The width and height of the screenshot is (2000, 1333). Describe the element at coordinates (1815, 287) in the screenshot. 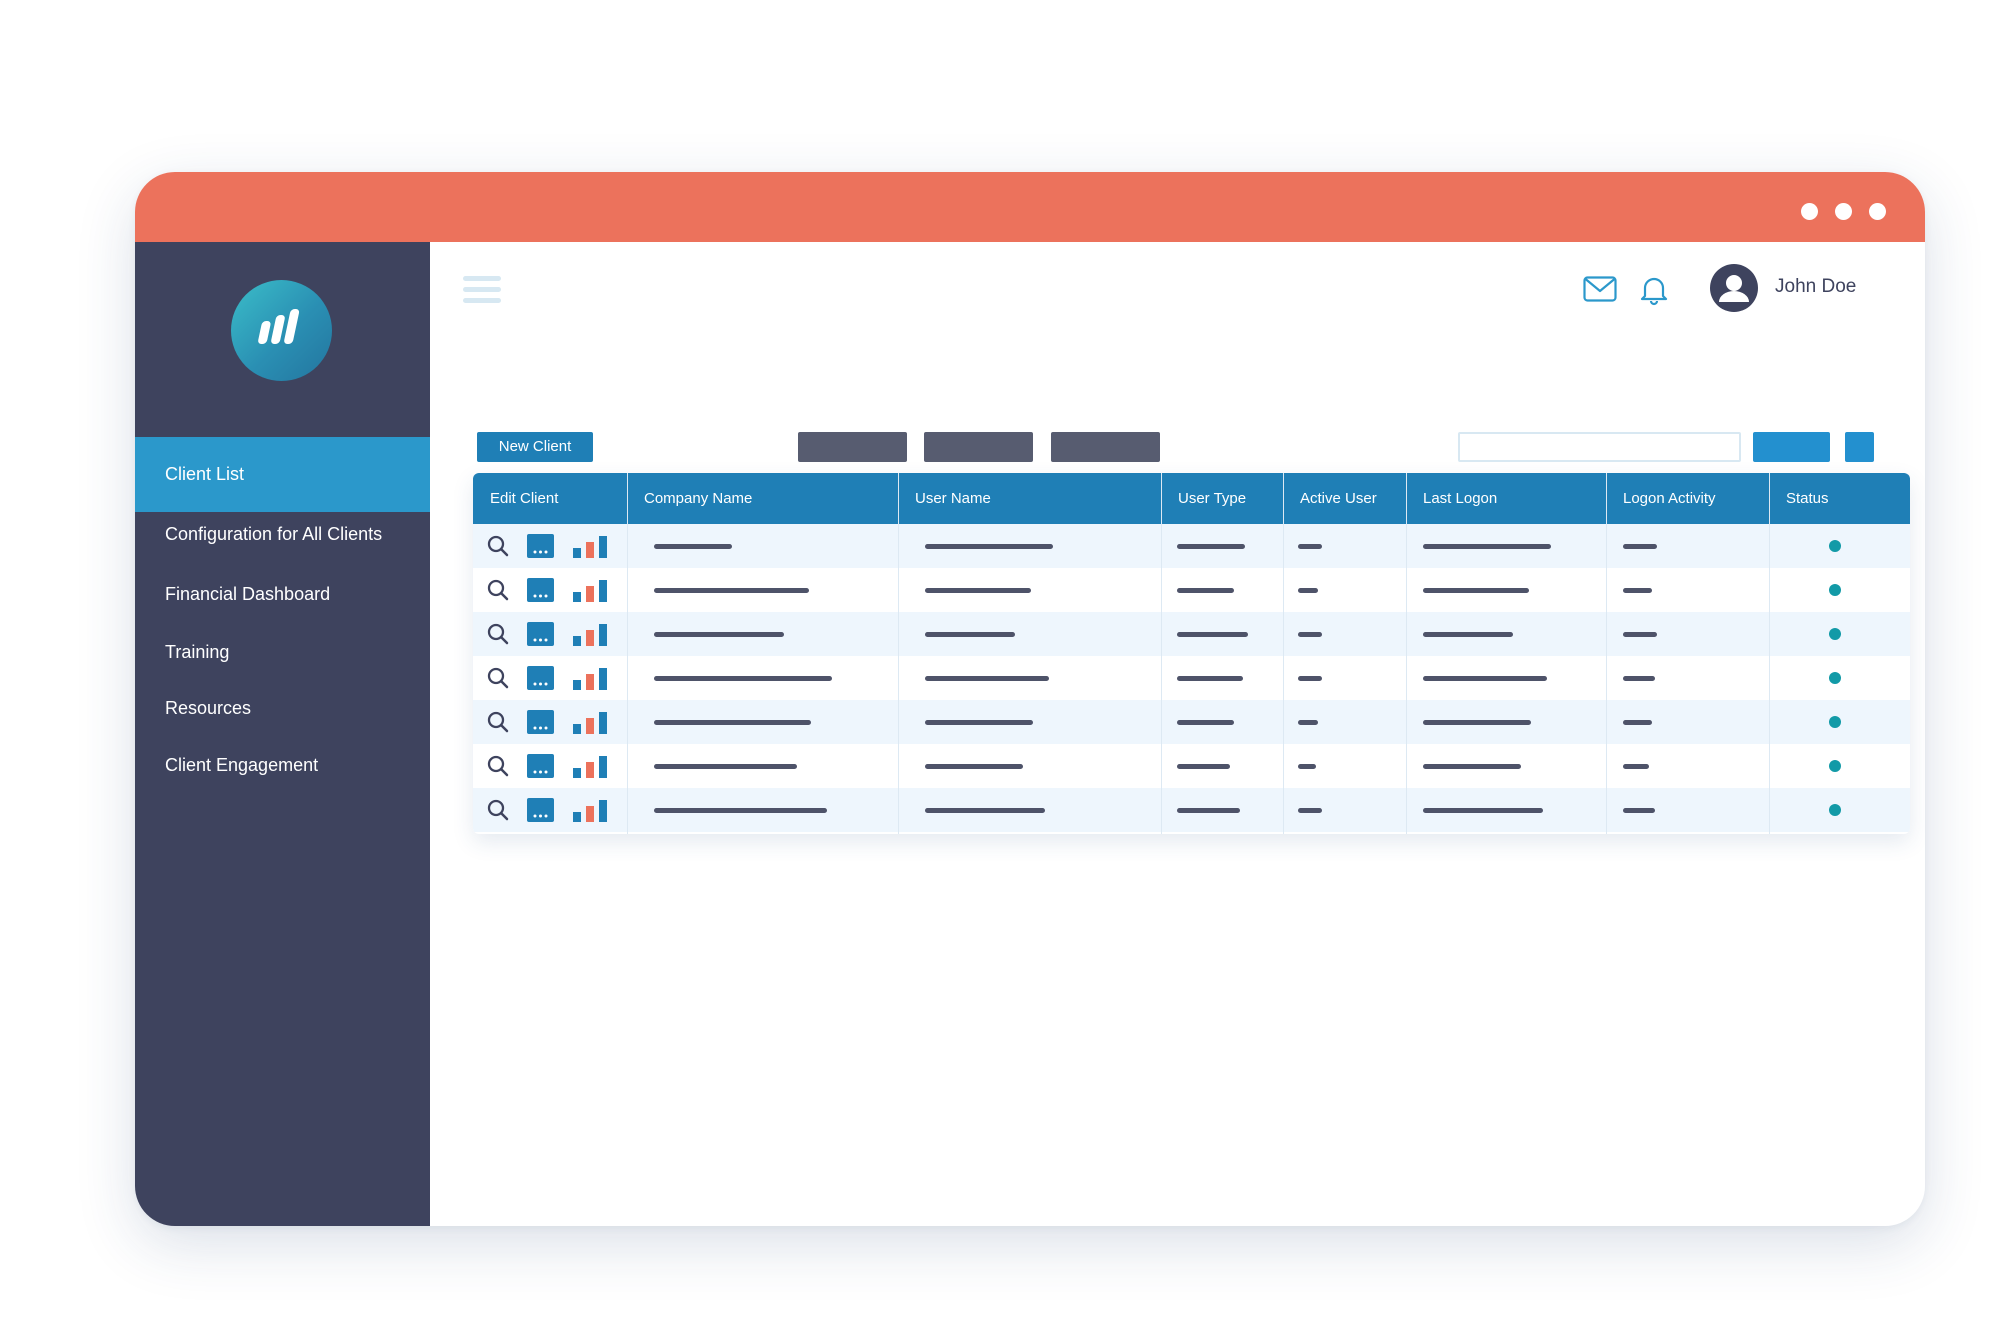

I see `user-name: John Doe` at that location.